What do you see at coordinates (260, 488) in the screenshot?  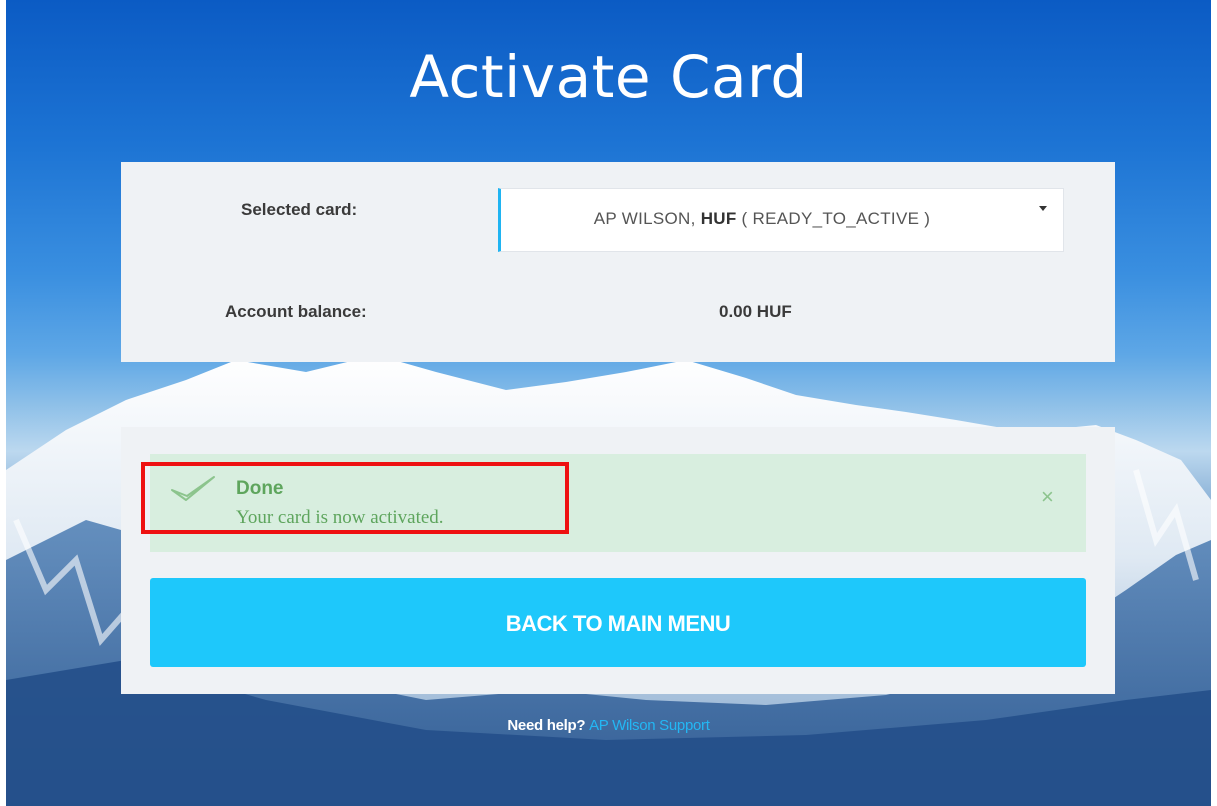 I see `alert-title: Done` at bounding box center [260, 488].